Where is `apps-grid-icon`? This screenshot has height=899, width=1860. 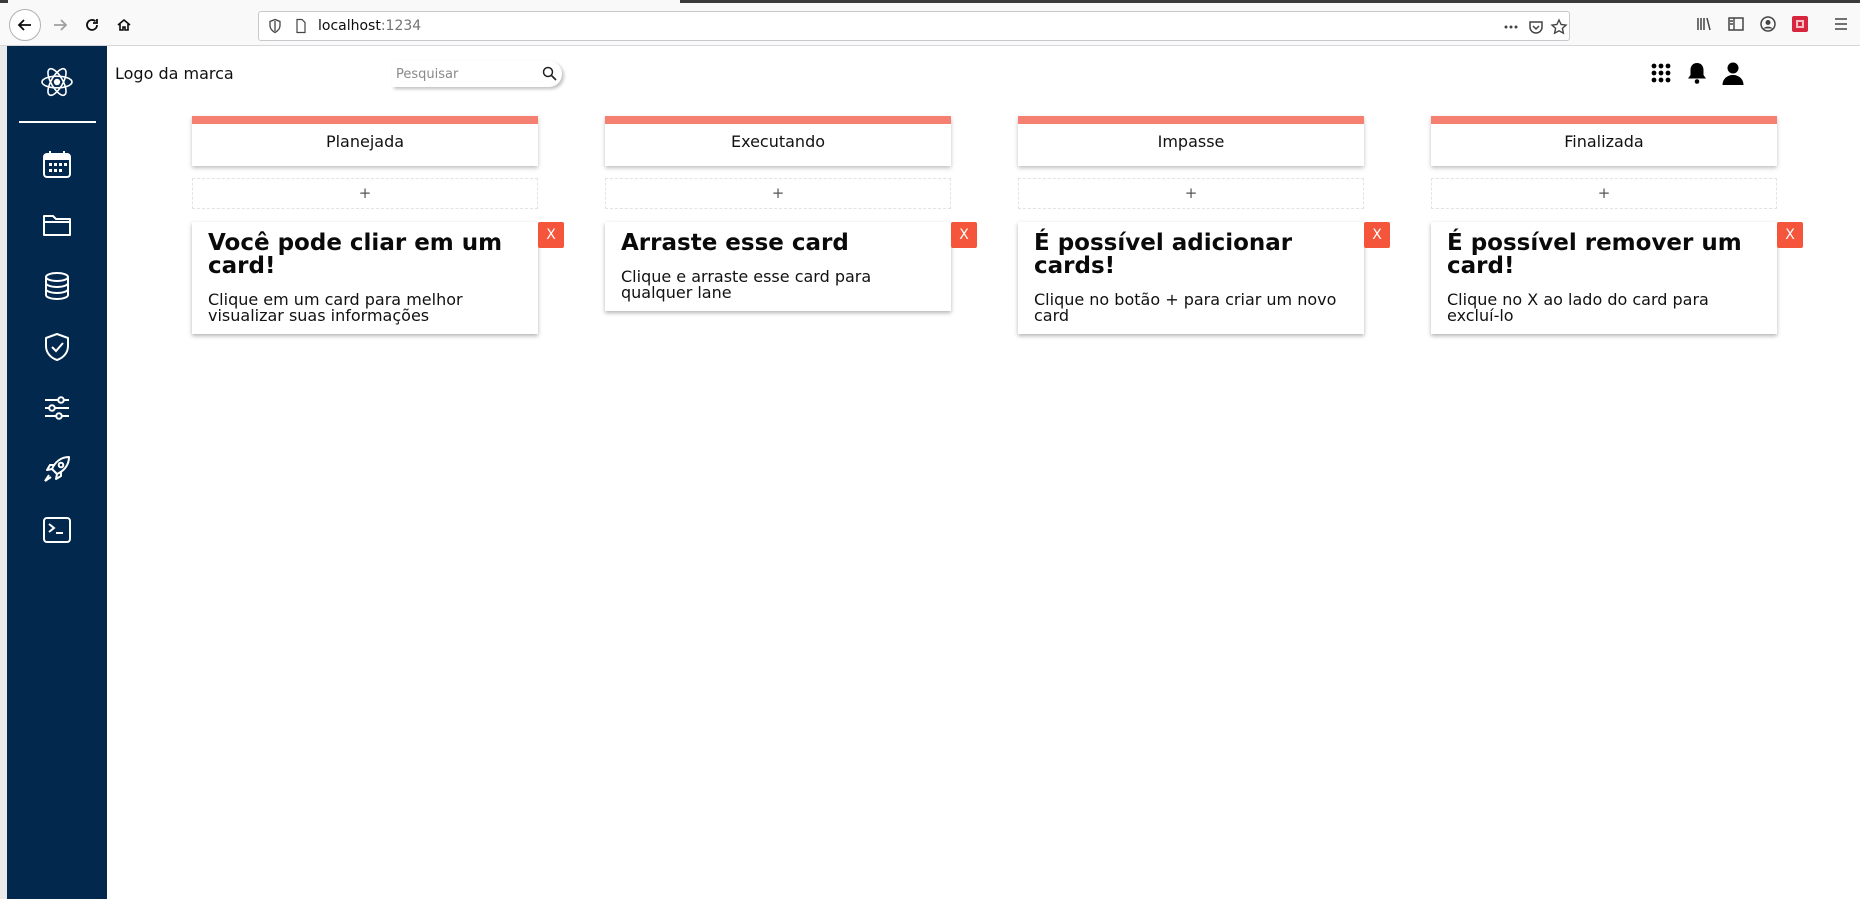 apps-grid-icon is located at coordinates (1661, 73).